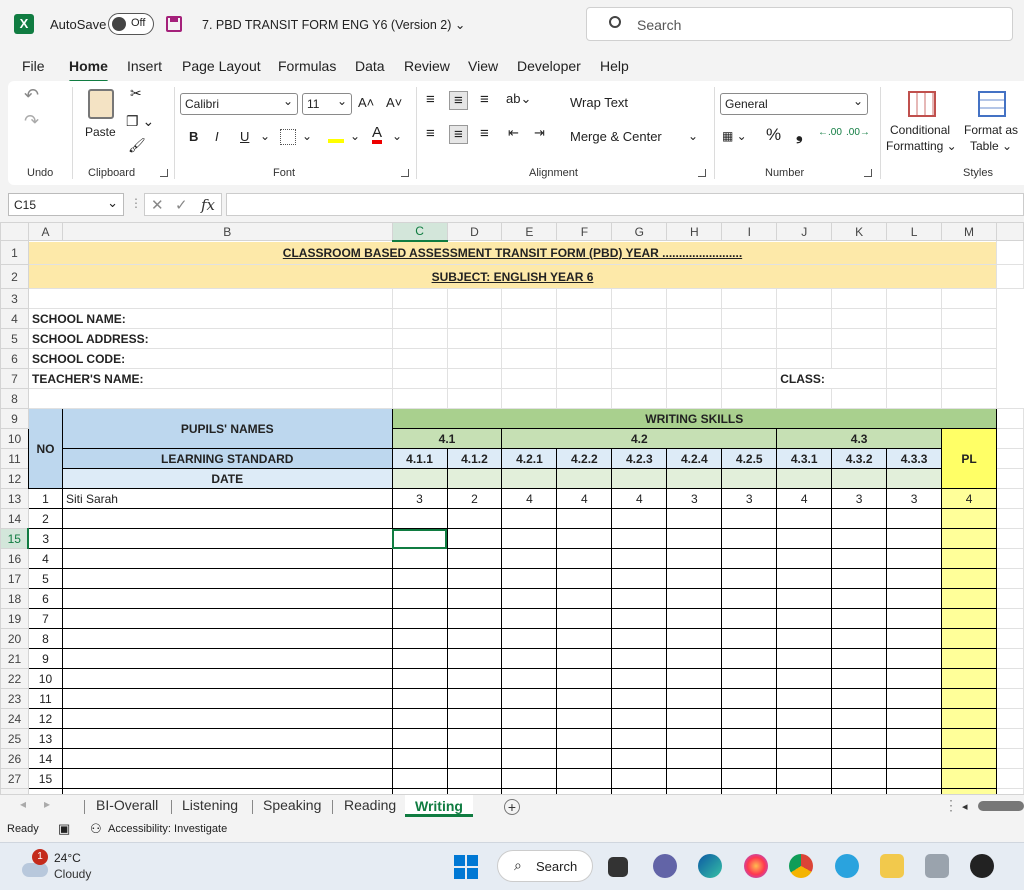 This screenshot has height=890, width=1024. What do you see at coordinates (140, 121) in the screenshot?
I see `copy-icon: ❐ ⌄` at bounding box center [140, 121].